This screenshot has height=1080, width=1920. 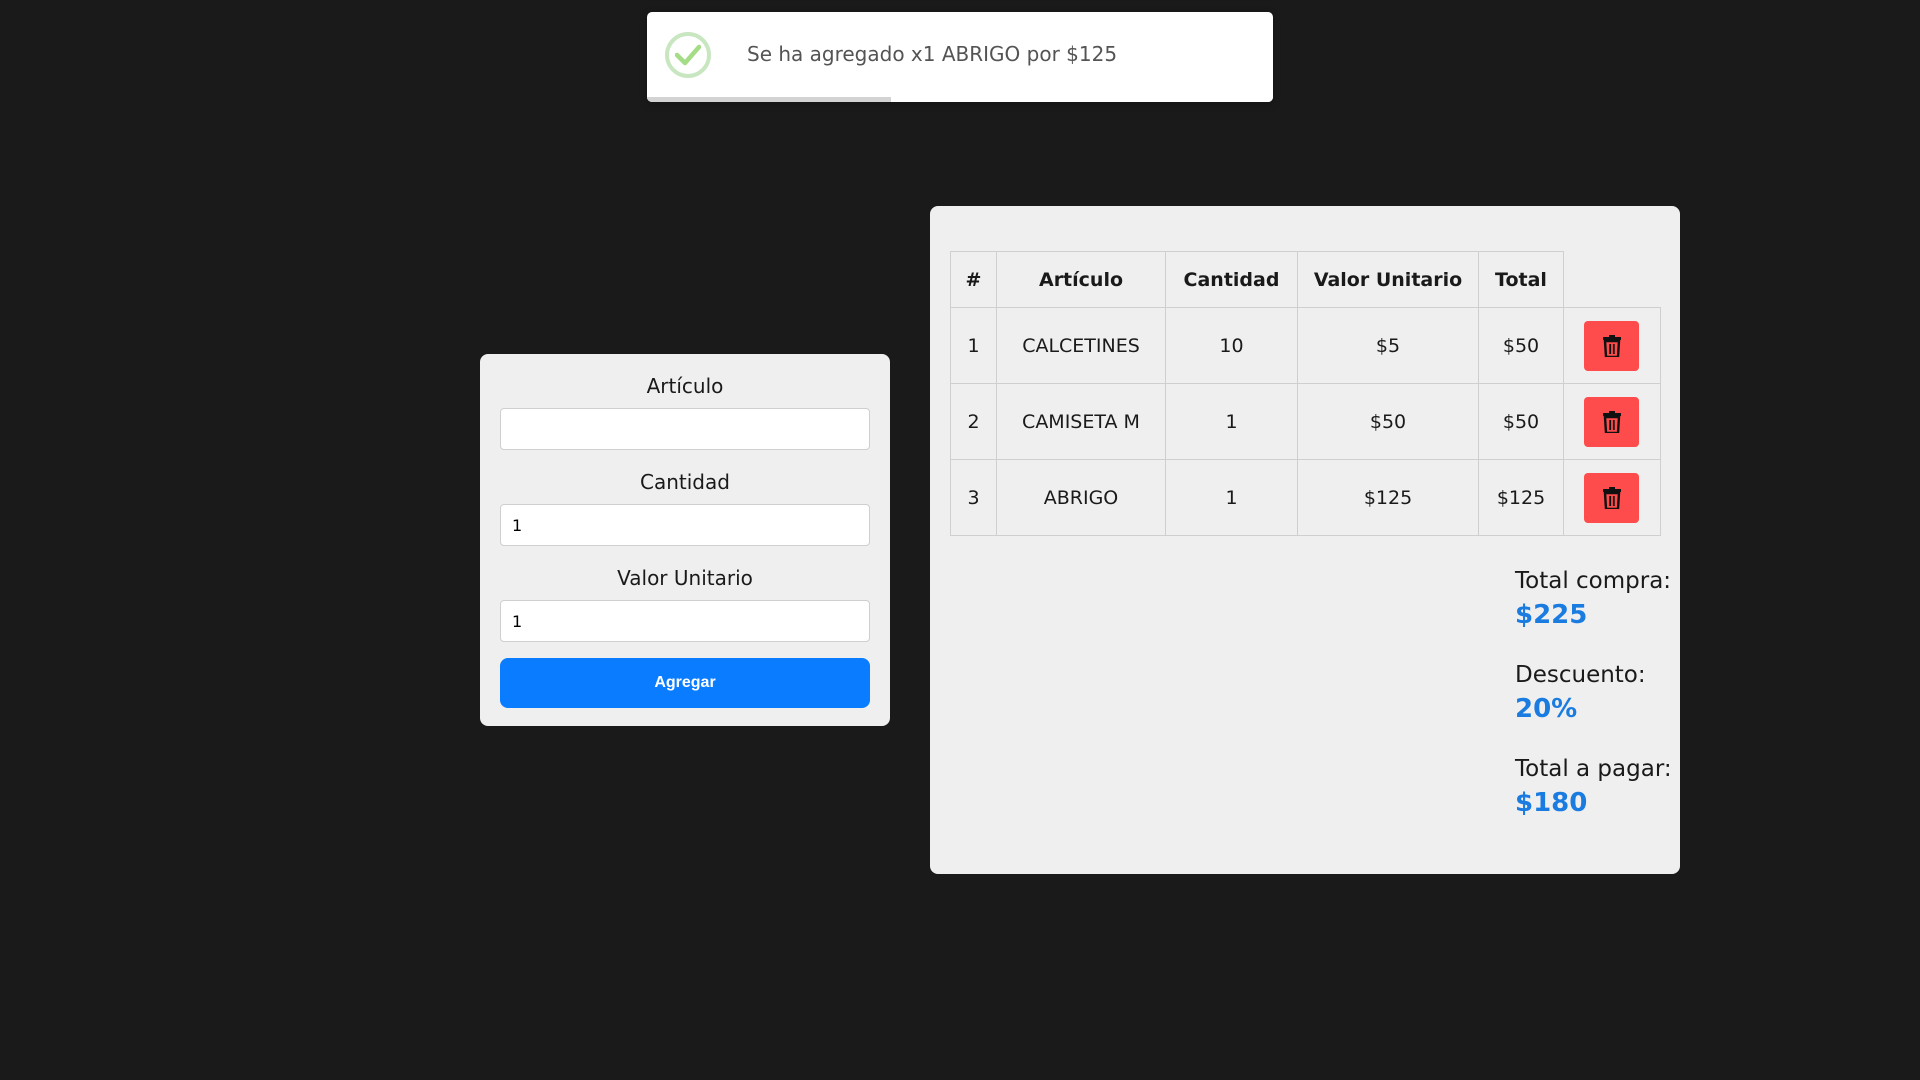 I want to click on cell-num: 1, so click(x=973, y=345).